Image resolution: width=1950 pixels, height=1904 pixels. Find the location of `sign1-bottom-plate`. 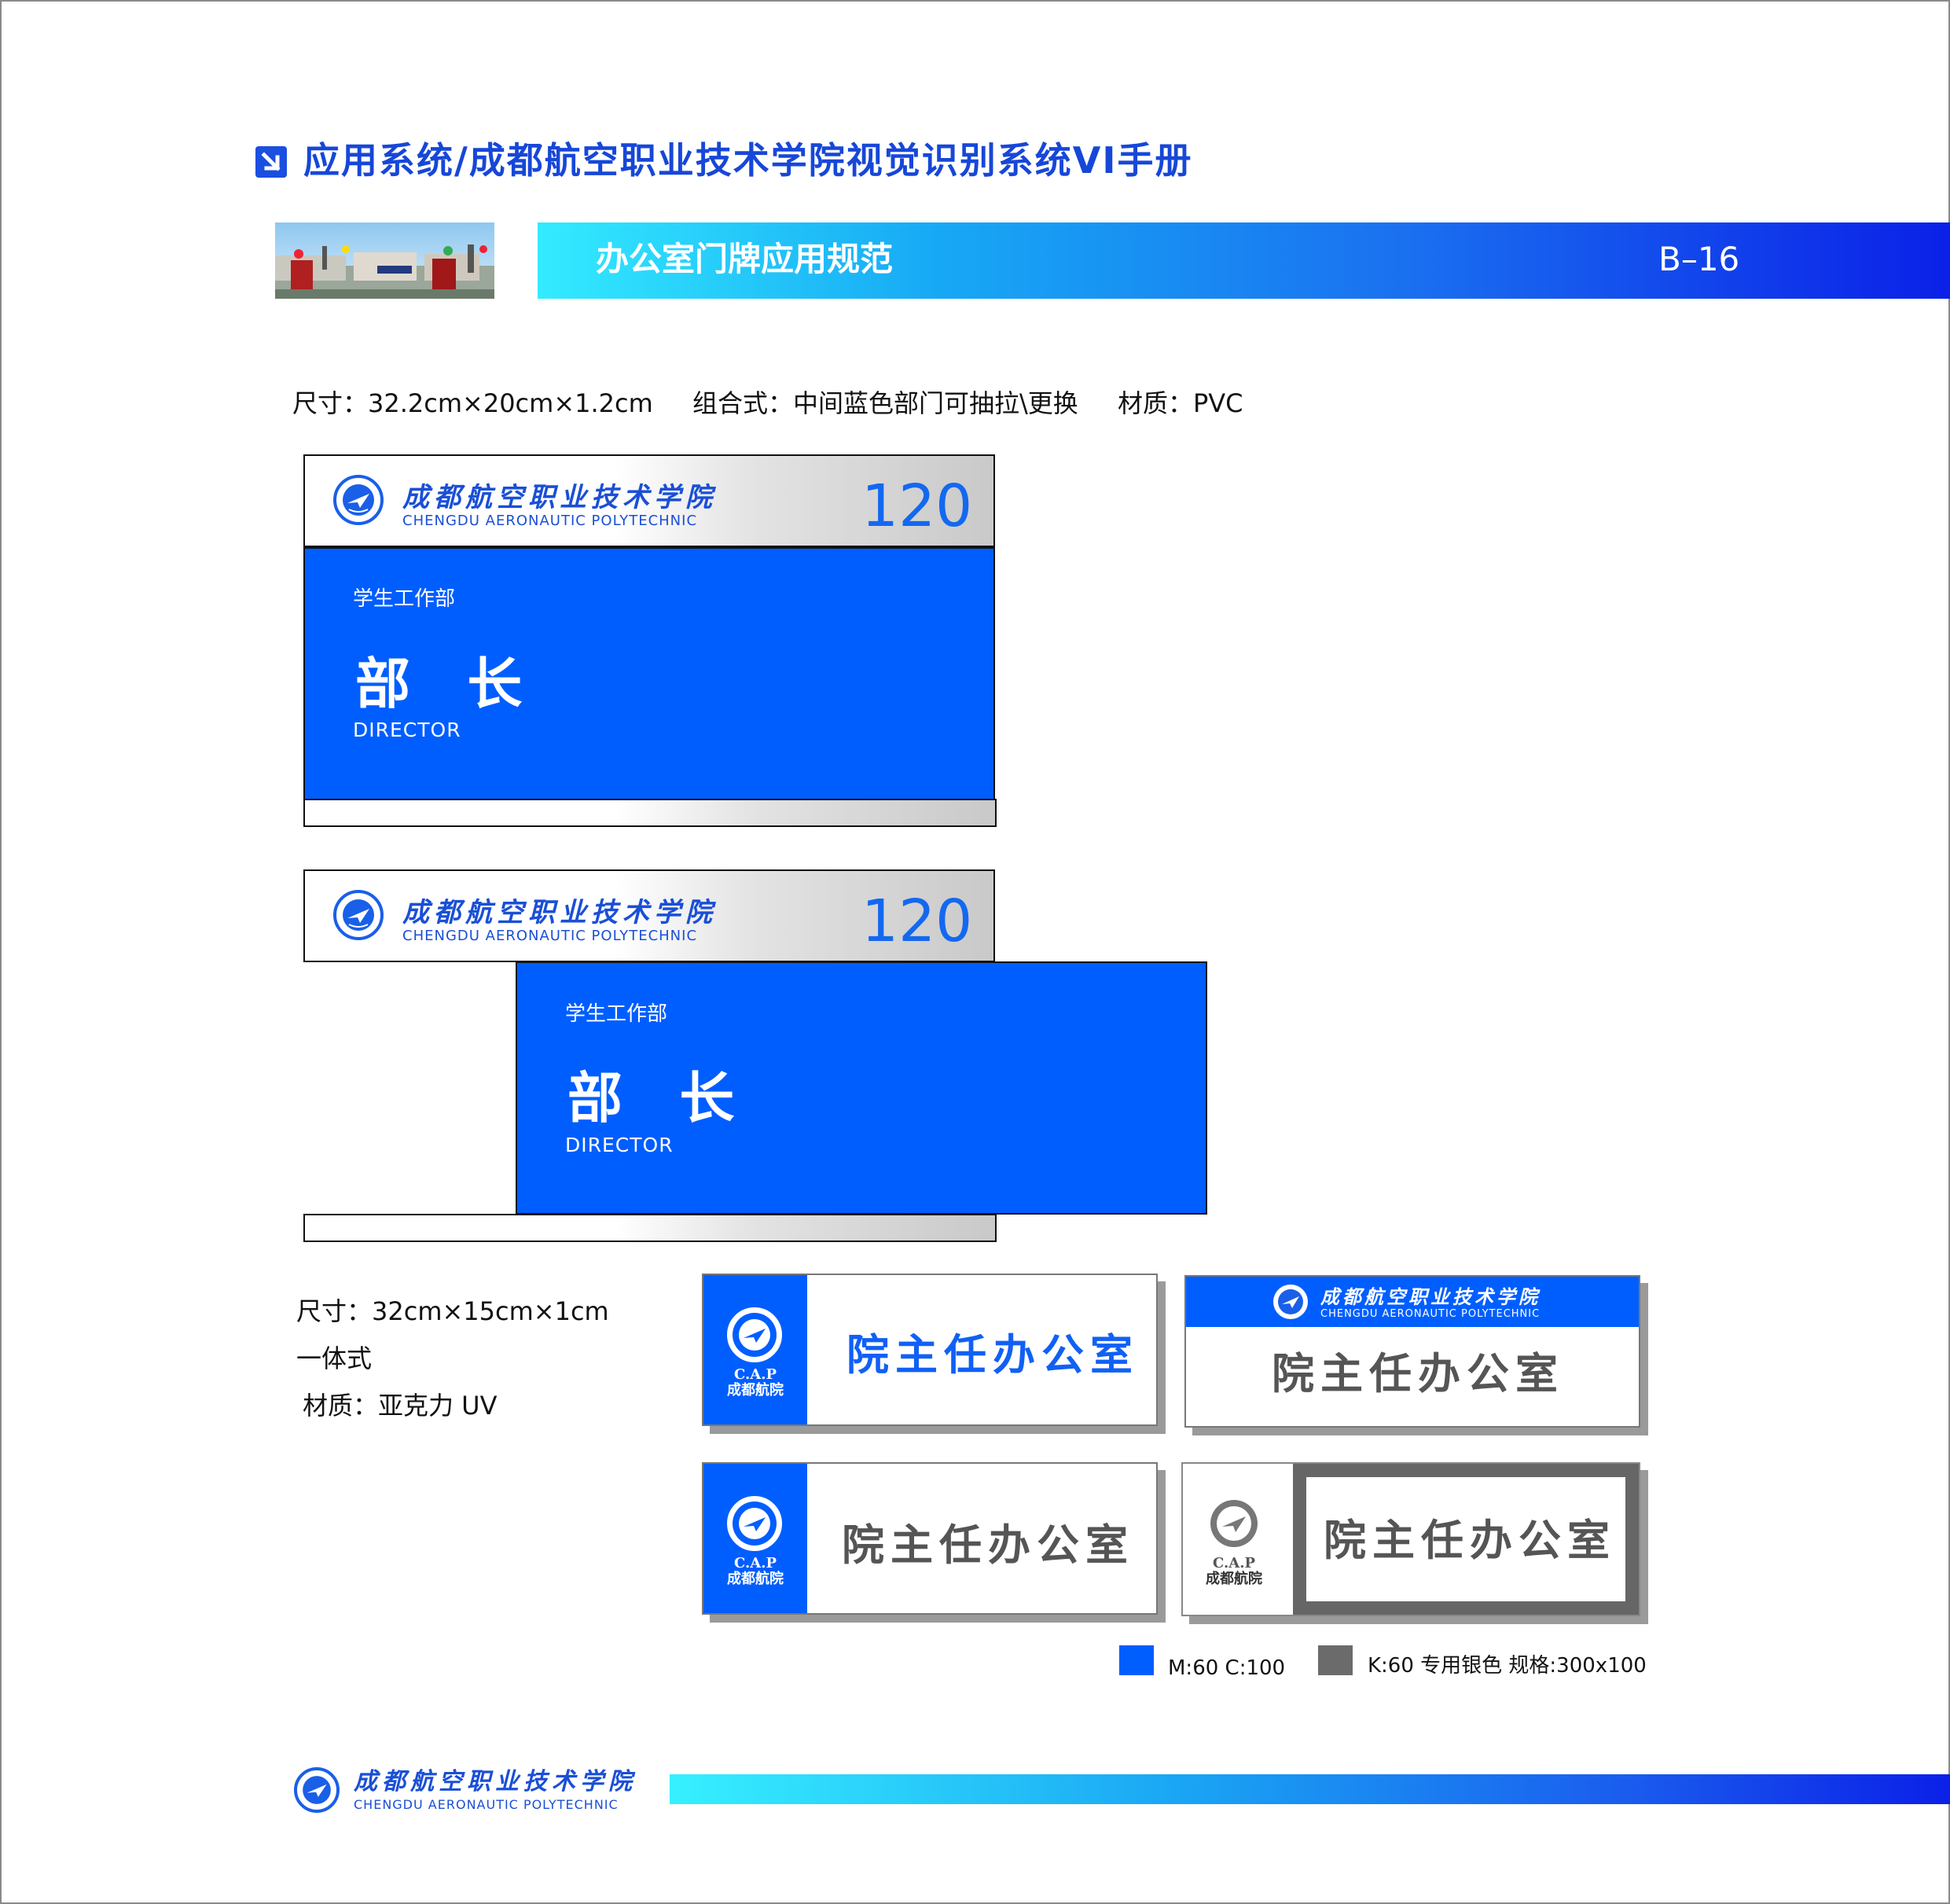

sign1-bottom-plate is located at coordinates (650, 813).